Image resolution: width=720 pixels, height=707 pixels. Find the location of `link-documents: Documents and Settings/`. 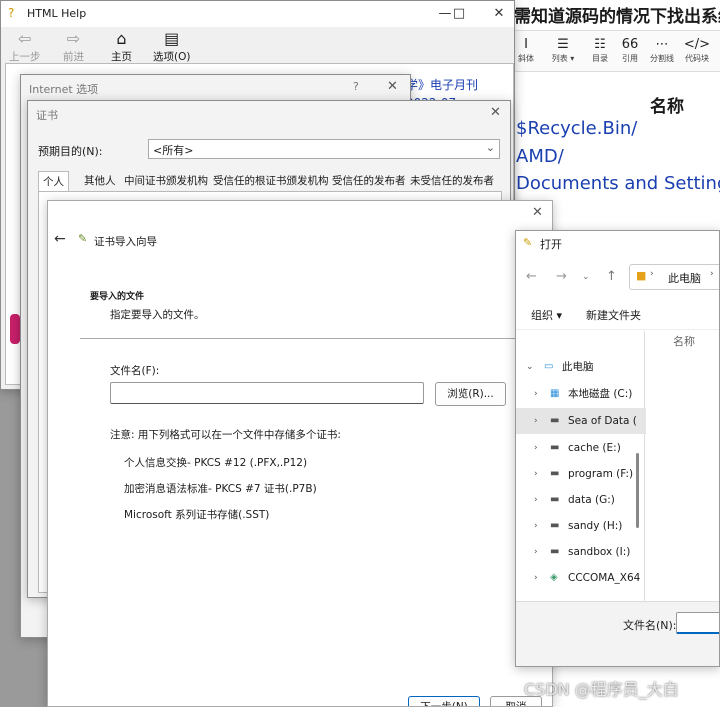

link-documents: Documents and Settings/ is located at coordinates (618, 183).